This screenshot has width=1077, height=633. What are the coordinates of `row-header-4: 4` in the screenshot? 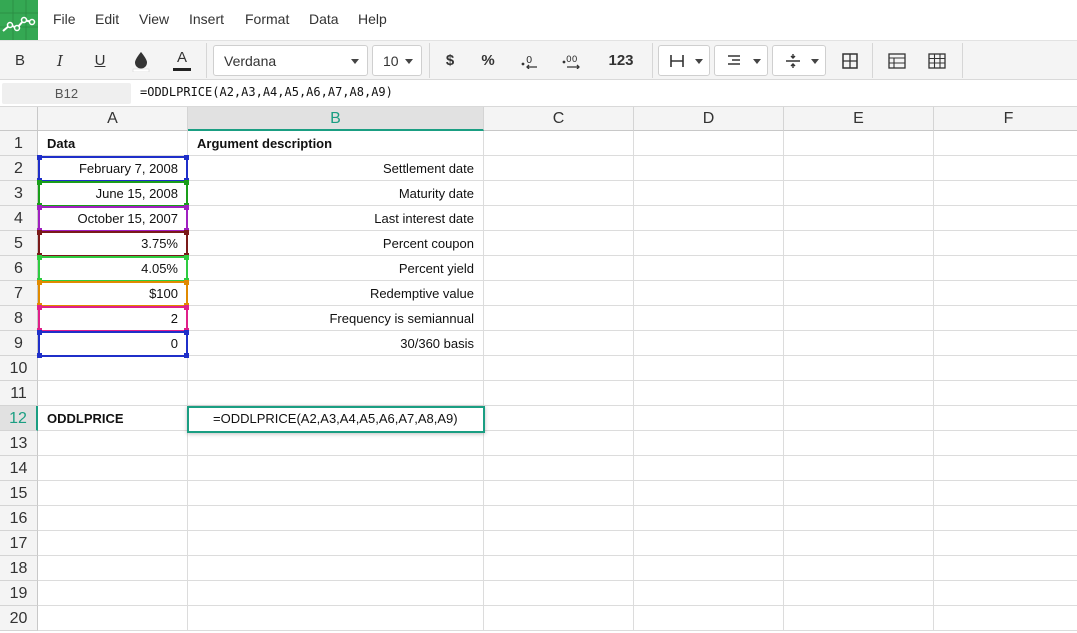 It's located at (19, 218).